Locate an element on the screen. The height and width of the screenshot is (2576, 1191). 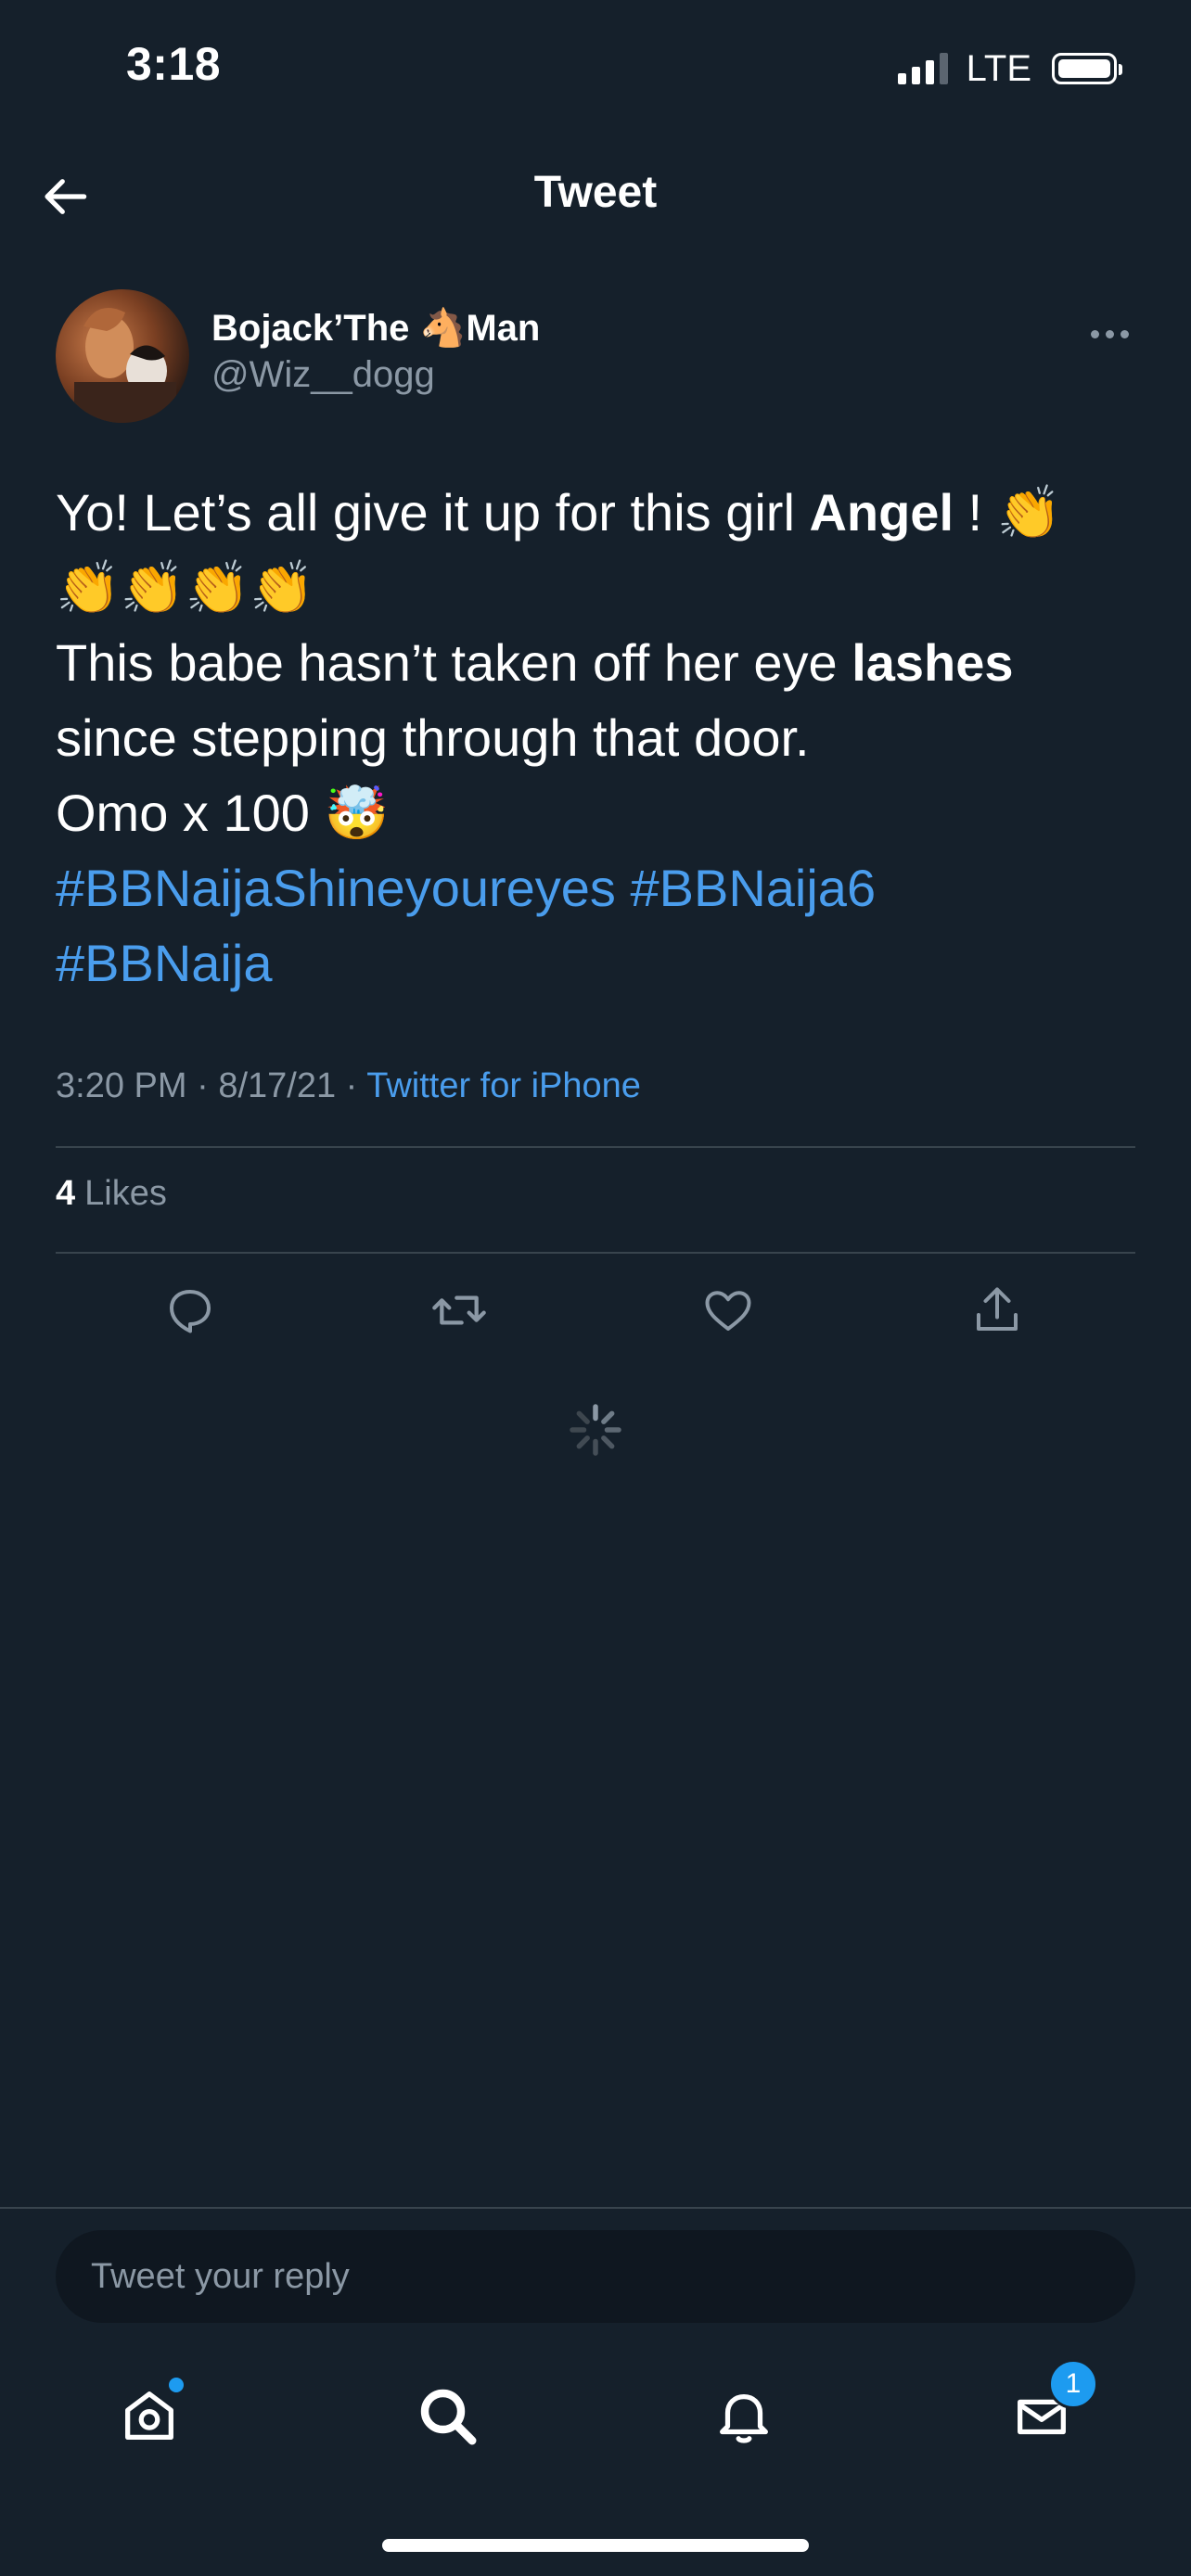
home-indicator is located at coordinates (595, 2545).